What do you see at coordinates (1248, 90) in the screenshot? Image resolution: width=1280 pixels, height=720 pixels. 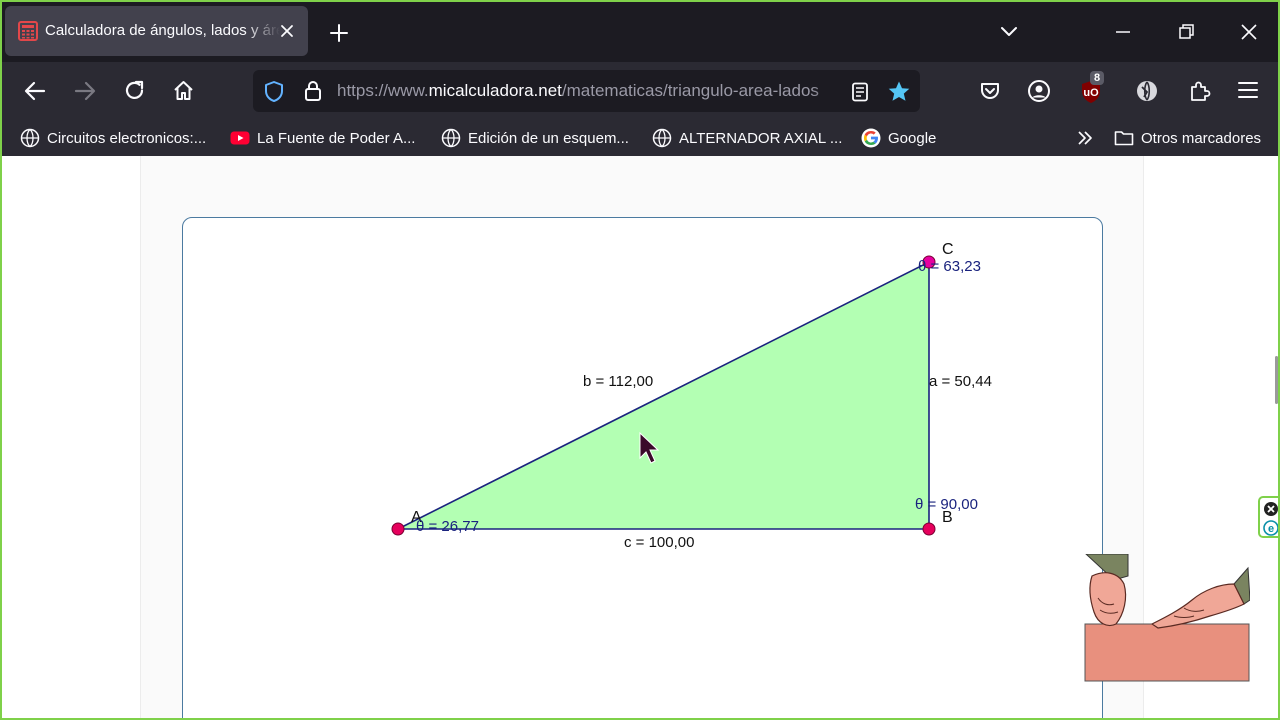 I see `menu-icon` at bounding box center [1248, 90].